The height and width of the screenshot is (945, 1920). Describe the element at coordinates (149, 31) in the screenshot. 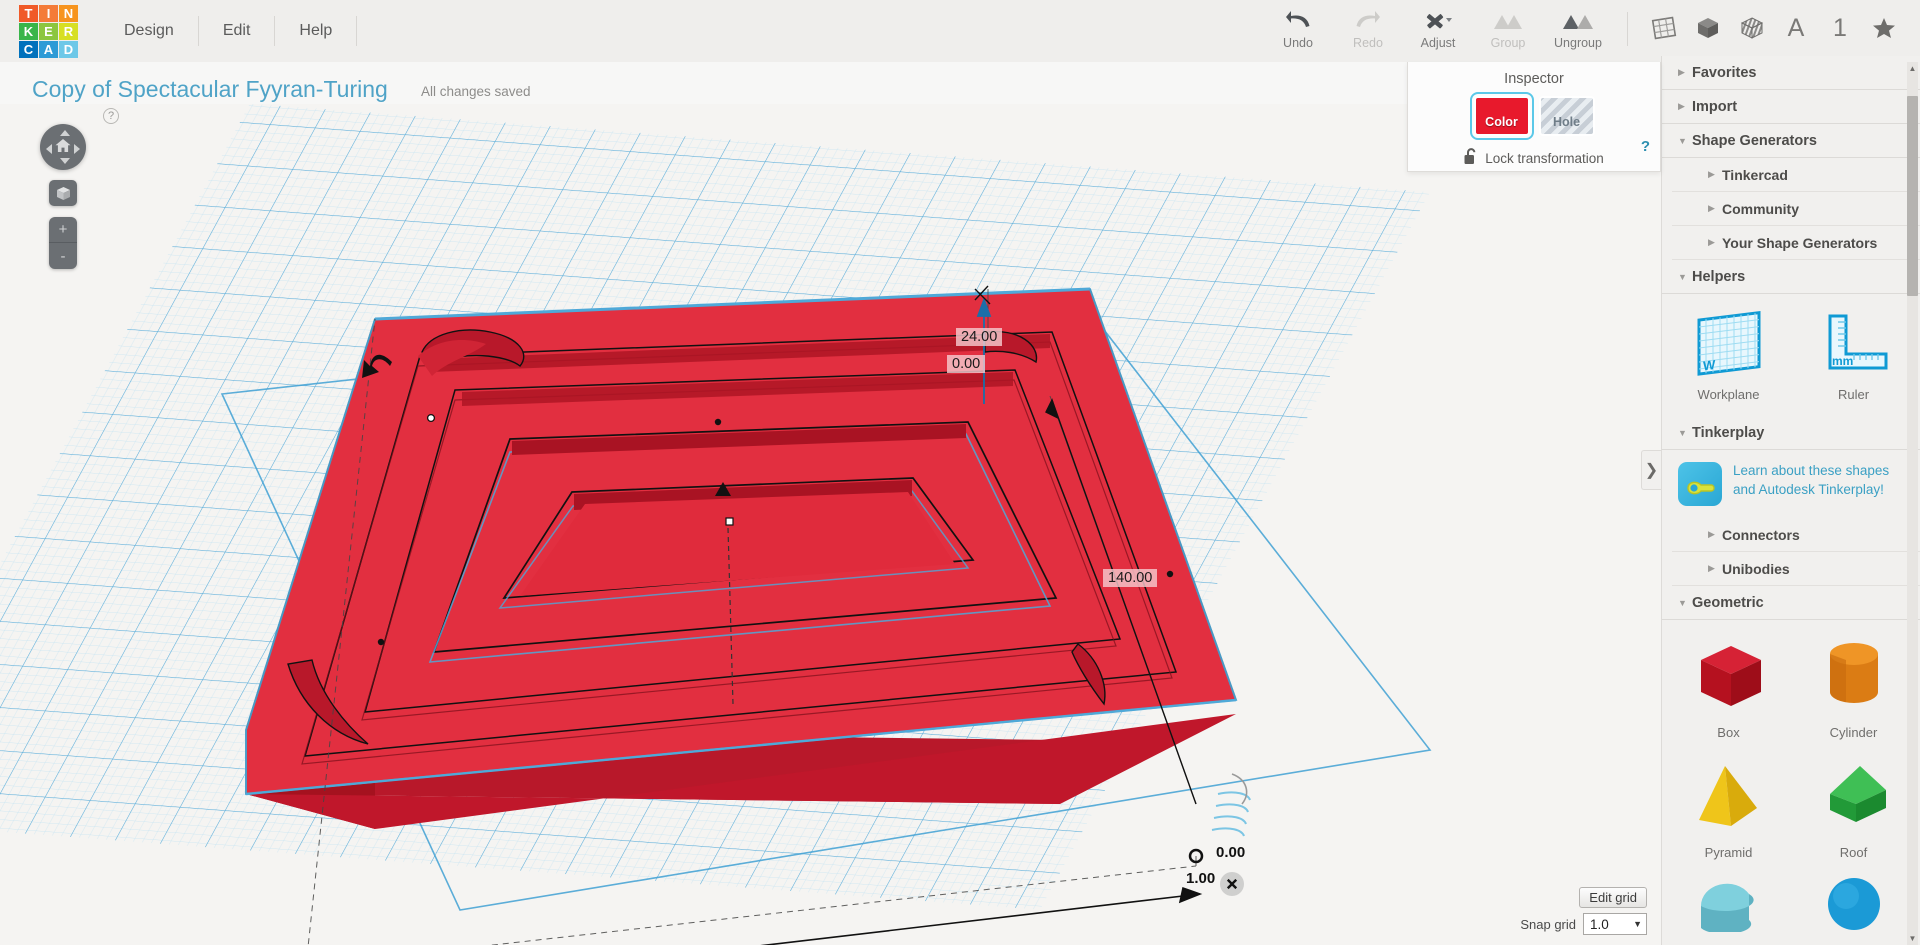

I see `menu-item-design: Design` at that location.